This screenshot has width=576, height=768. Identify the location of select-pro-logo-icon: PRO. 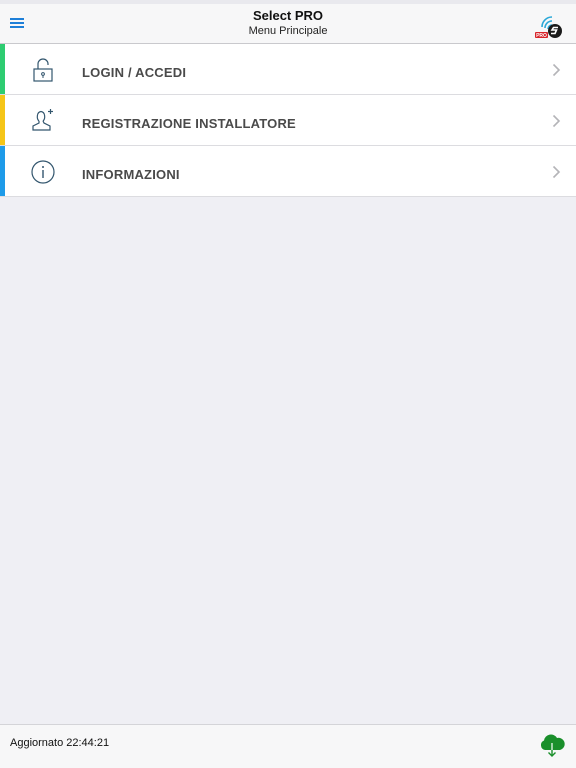
(548, 27).